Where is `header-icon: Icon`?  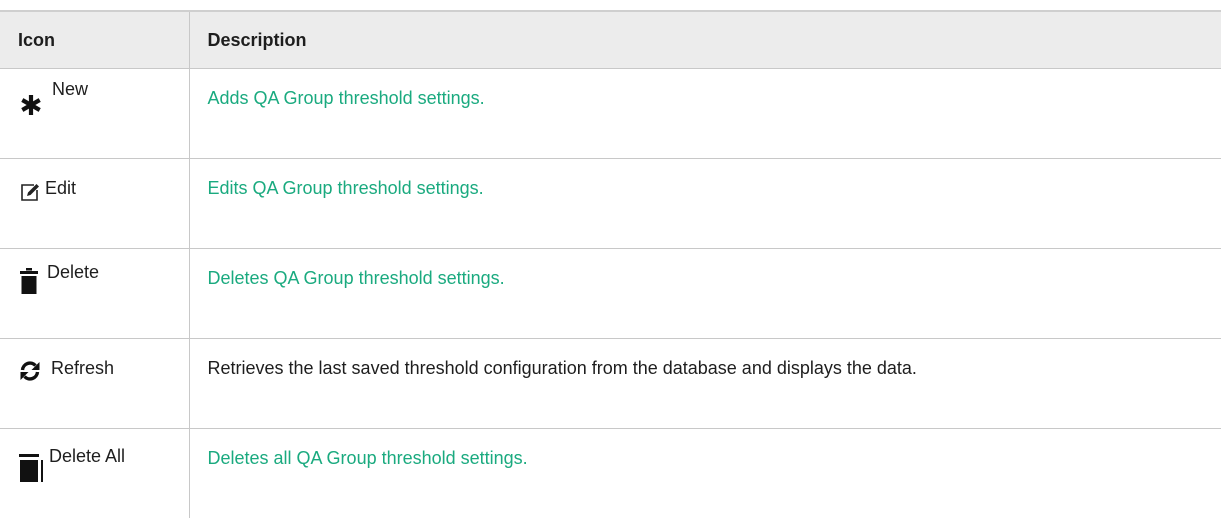
header-icon: Icon is located at coordinates (94, 40).